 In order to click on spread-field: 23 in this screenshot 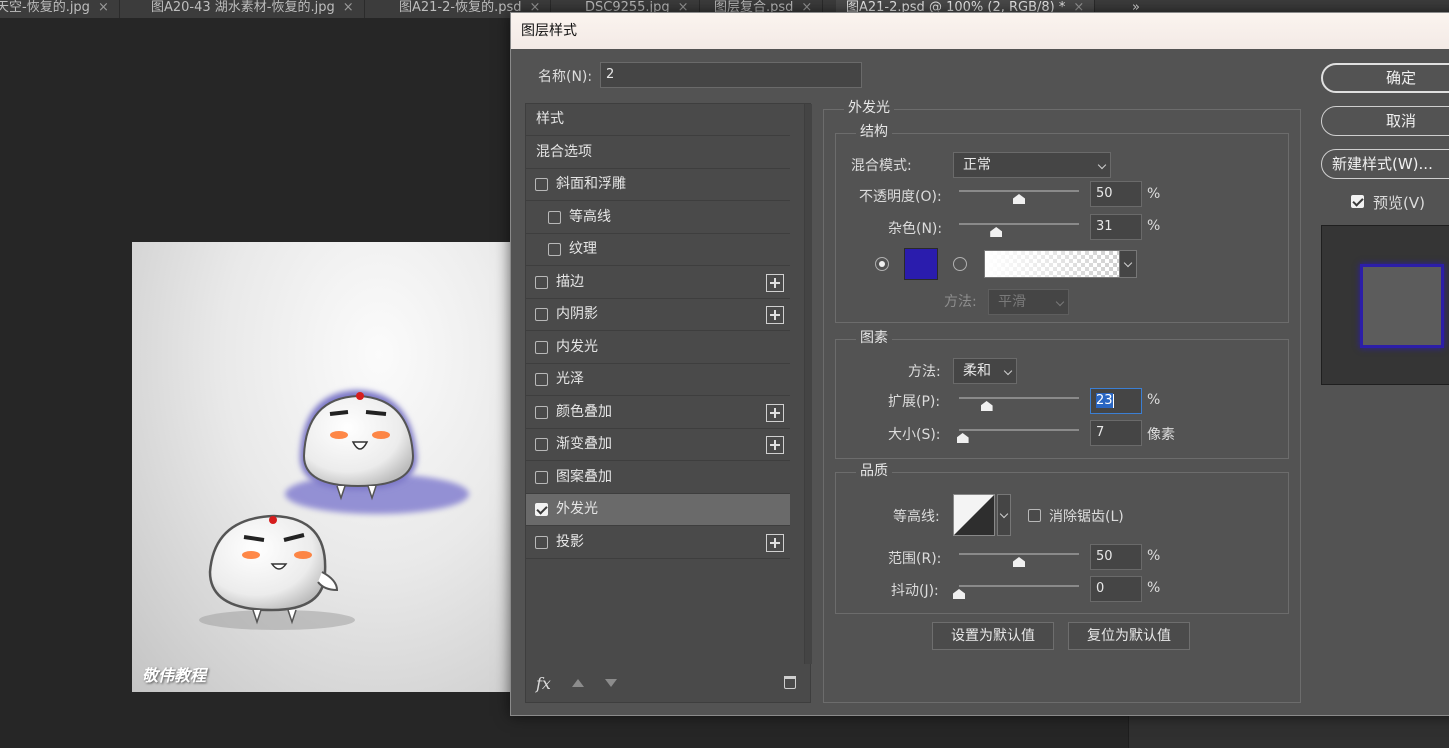, I will do `click(1116, 401)`.